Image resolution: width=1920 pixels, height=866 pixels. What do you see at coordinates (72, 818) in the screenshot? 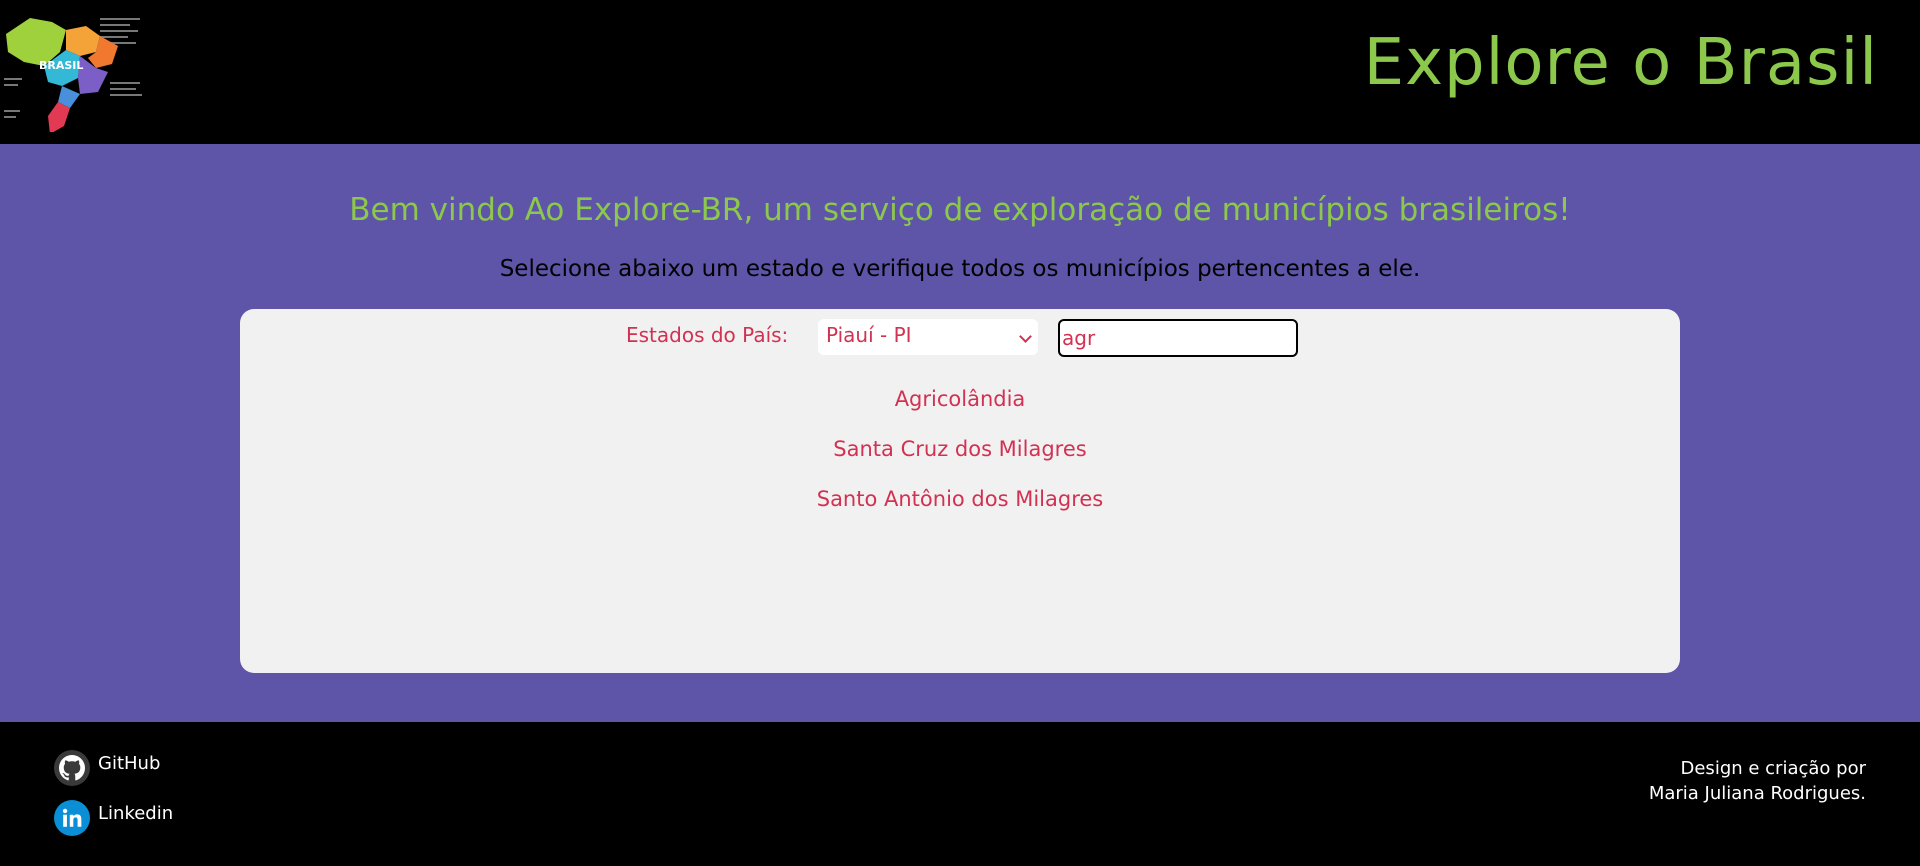
I see `linkedin-icon` at bounding box center [72, 818].